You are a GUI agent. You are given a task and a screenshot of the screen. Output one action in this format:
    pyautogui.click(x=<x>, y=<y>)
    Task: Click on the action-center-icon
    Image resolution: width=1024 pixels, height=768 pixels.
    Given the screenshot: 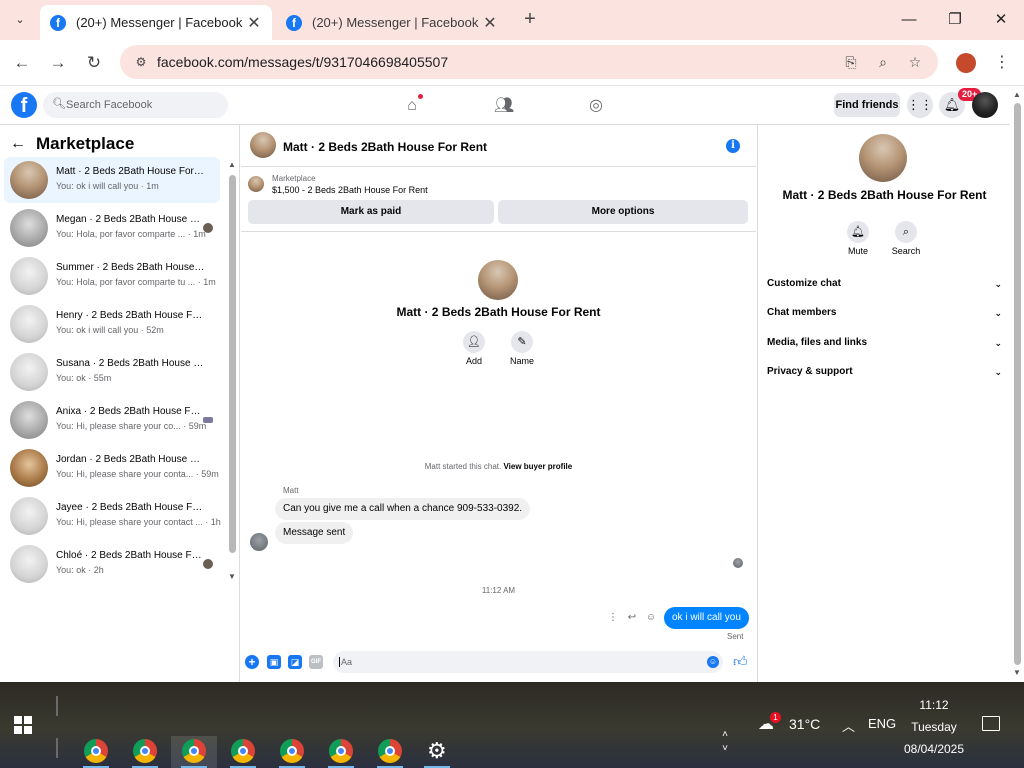 What is the action you would take?
    pyautogui.click(x=991, y=723)
    